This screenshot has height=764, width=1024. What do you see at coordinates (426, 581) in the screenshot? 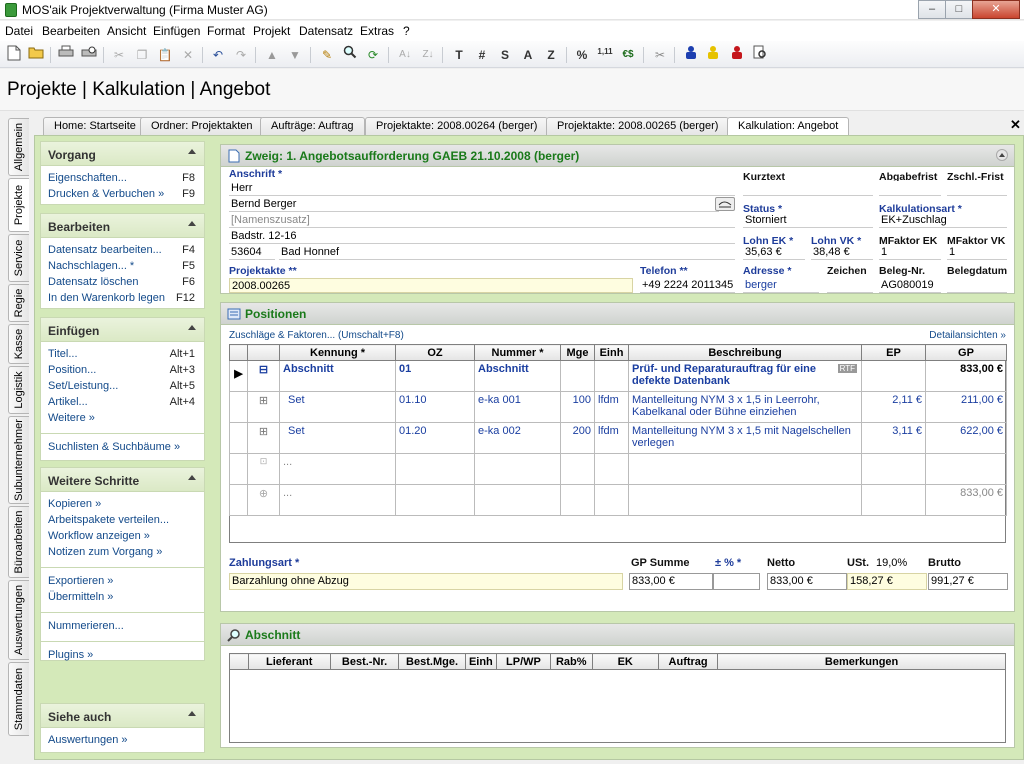
I see `zahlungsart-field: Barzahlung ohne Abzug` at bounding box center [426, 581].